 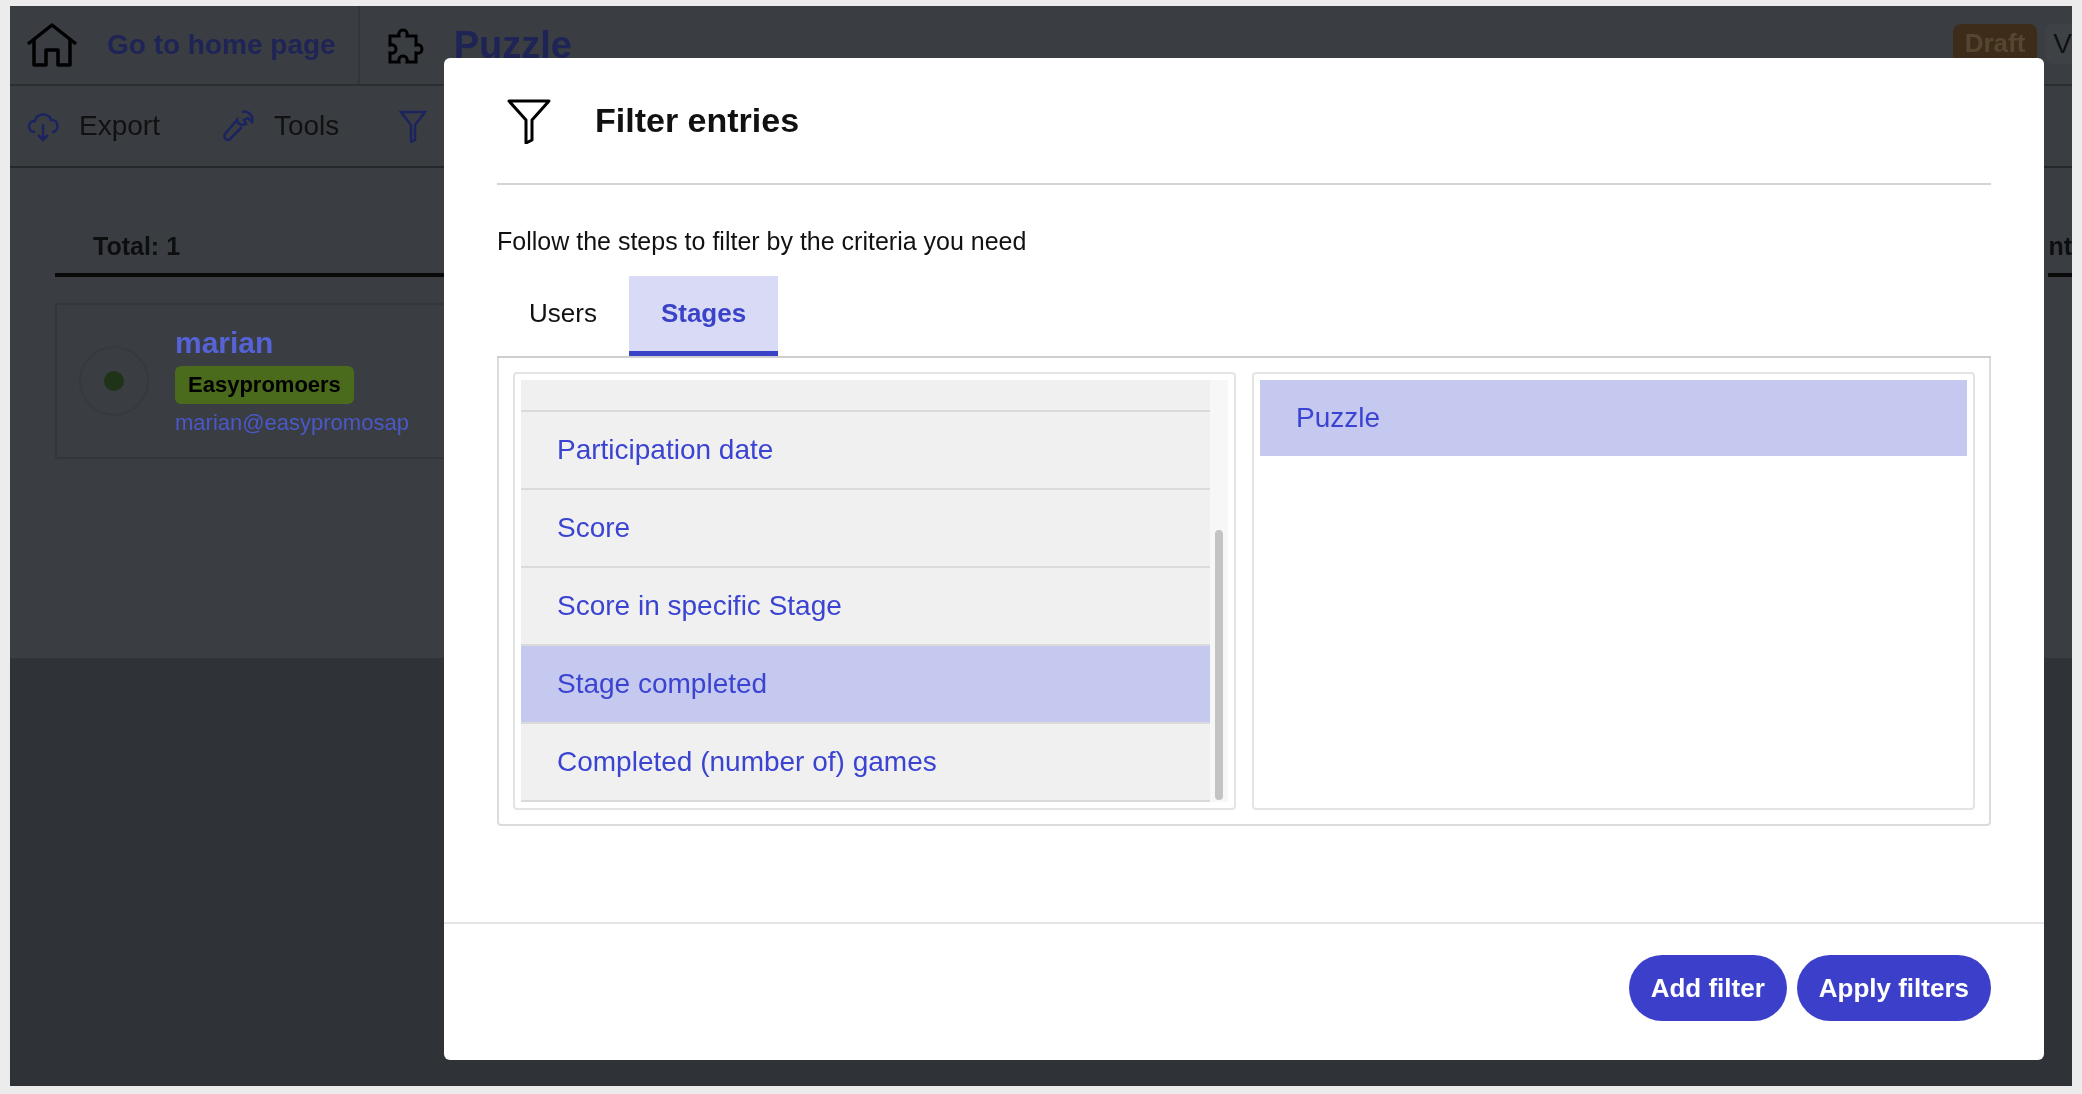 What do you see at coordinates (264, 385) in the screenshot?
I see `group-tag: Easypromoers` at bounding box center [264, 385].